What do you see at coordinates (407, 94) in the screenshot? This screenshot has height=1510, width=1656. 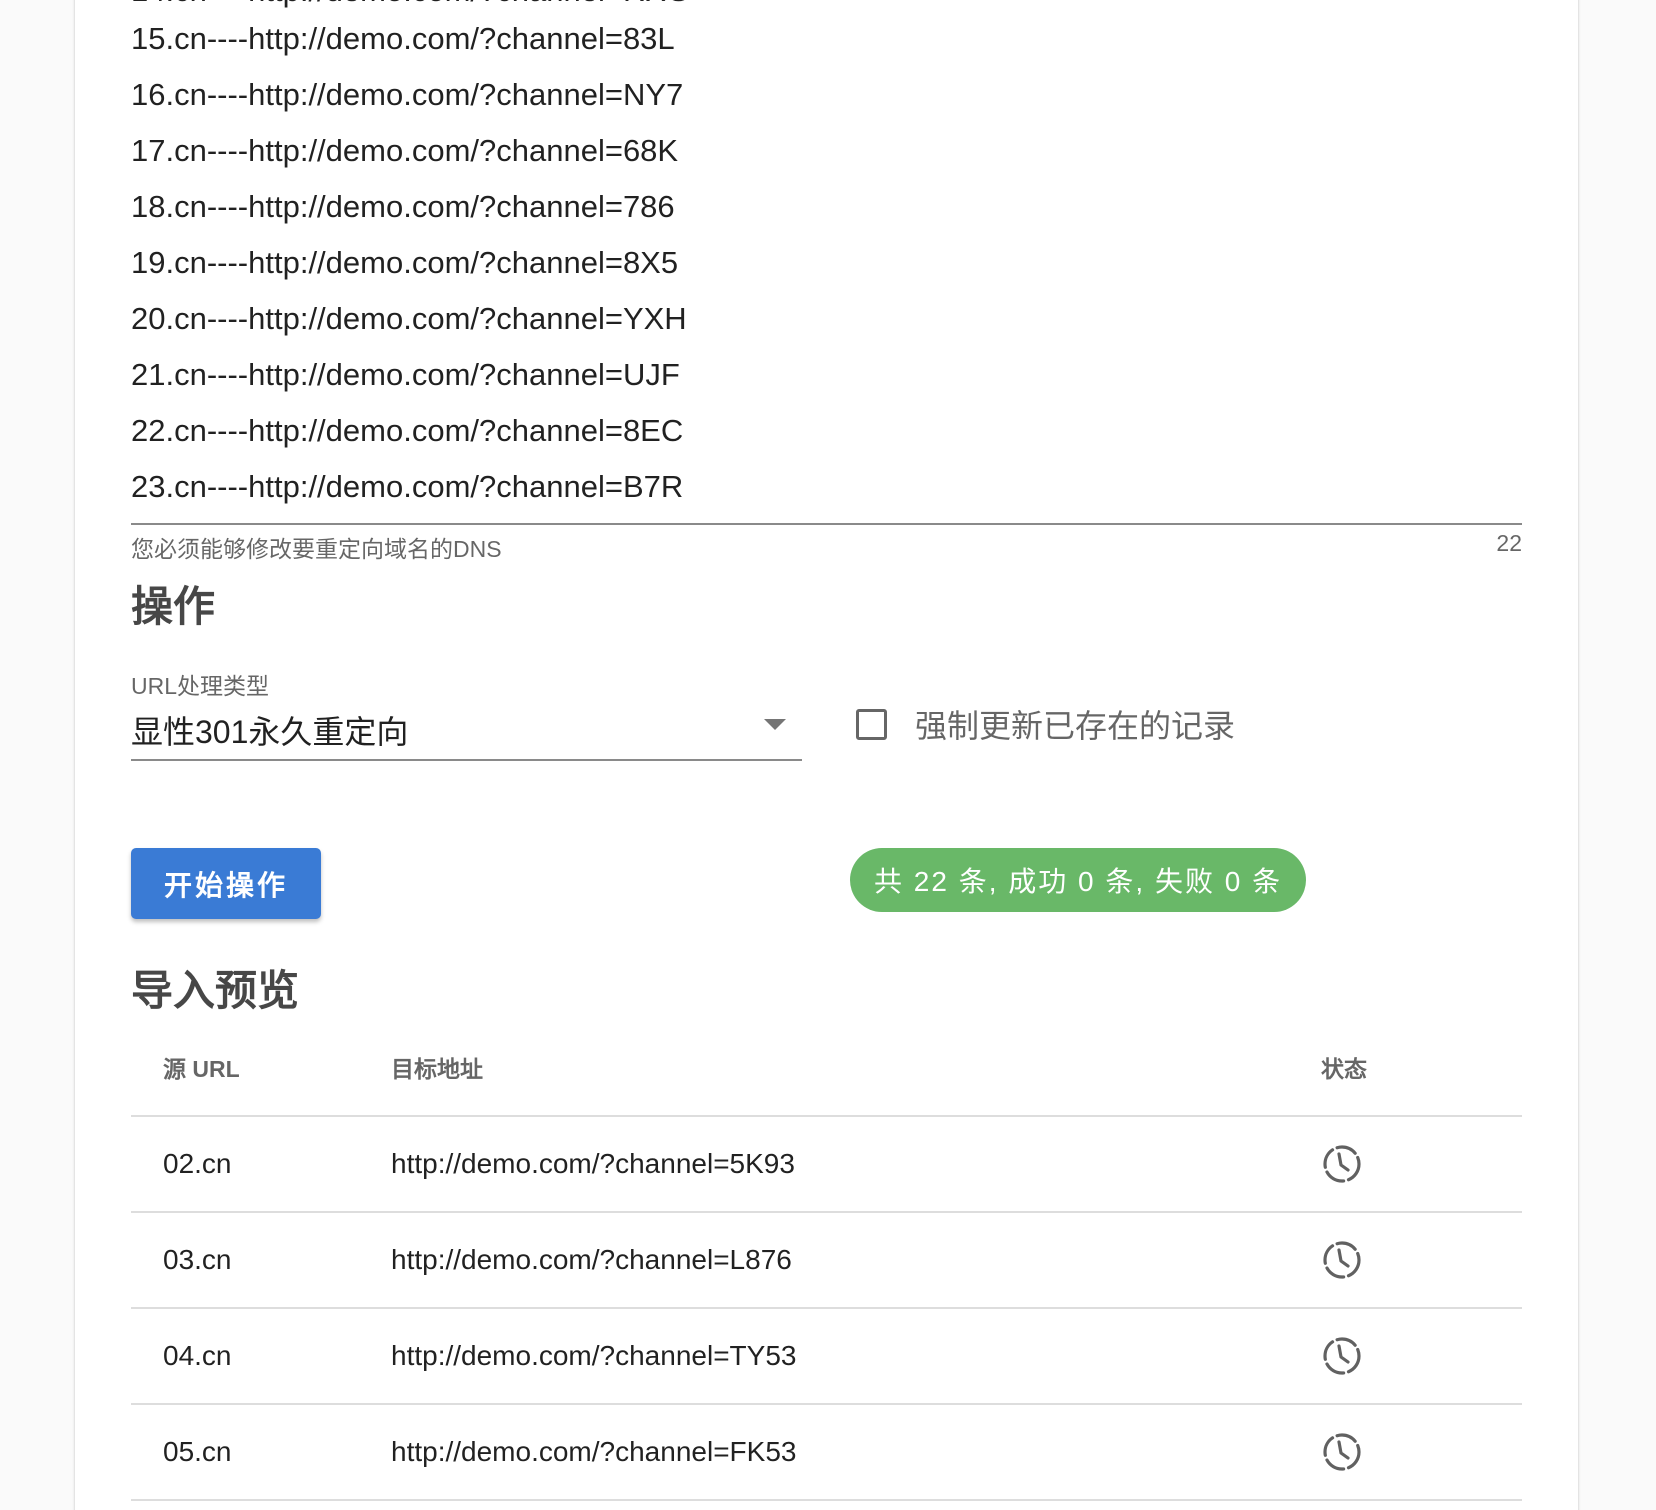 I see `textarea-line: 16.cn----http://demo.com/?channel=NY7` at bounding box center [407, 94].